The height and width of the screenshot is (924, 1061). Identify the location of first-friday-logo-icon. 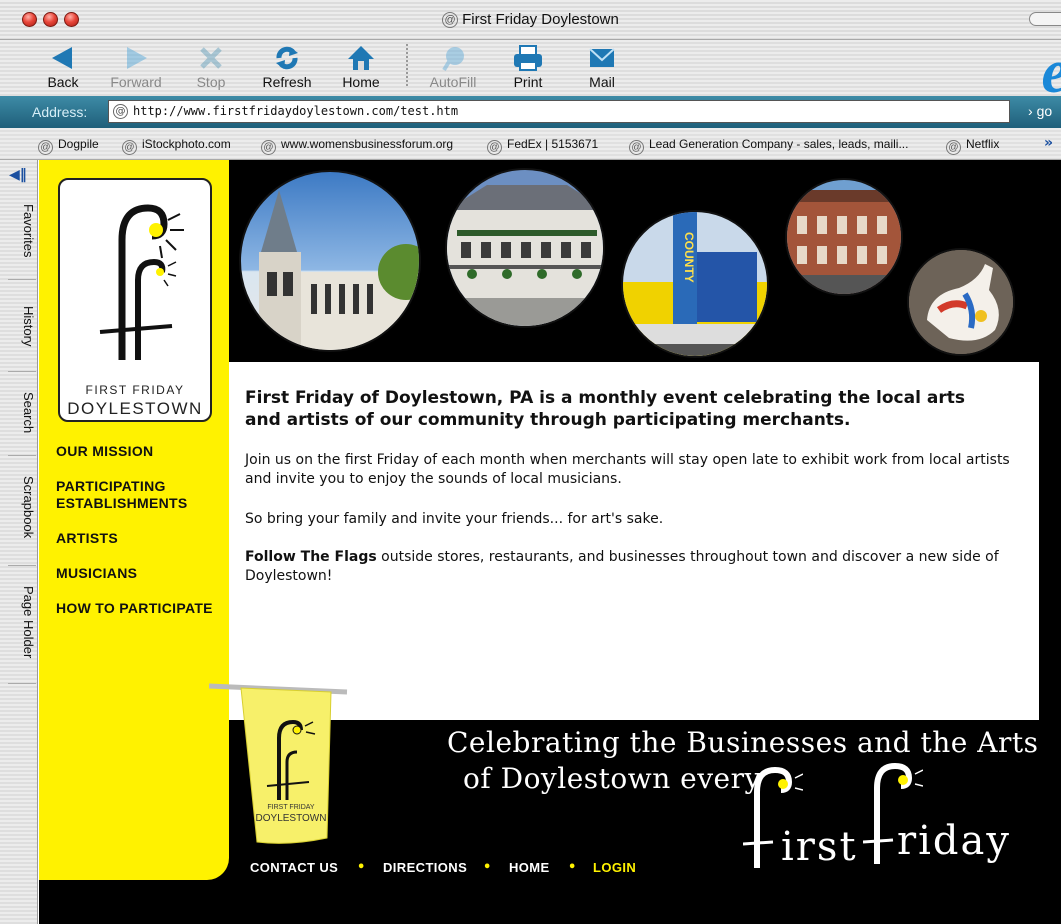
(141, 282).